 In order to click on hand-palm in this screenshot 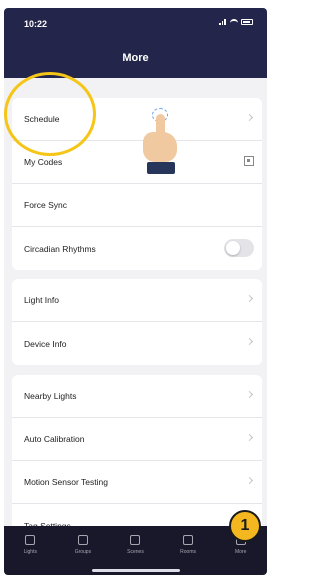, I will do `click(160, 147)`.